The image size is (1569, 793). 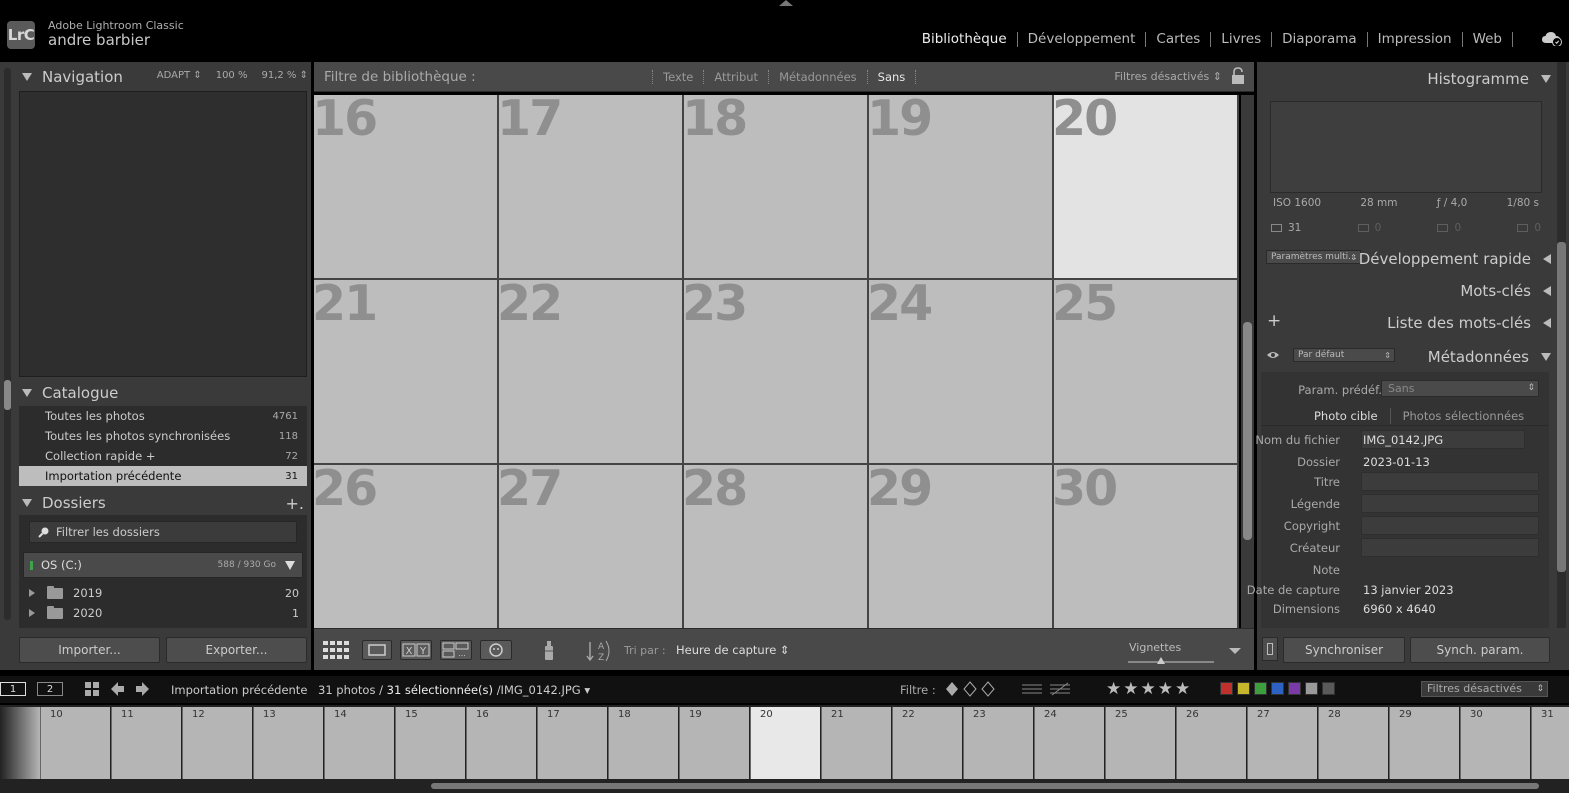 I want to click on module-web: Web, so click(x=1487, y=39).